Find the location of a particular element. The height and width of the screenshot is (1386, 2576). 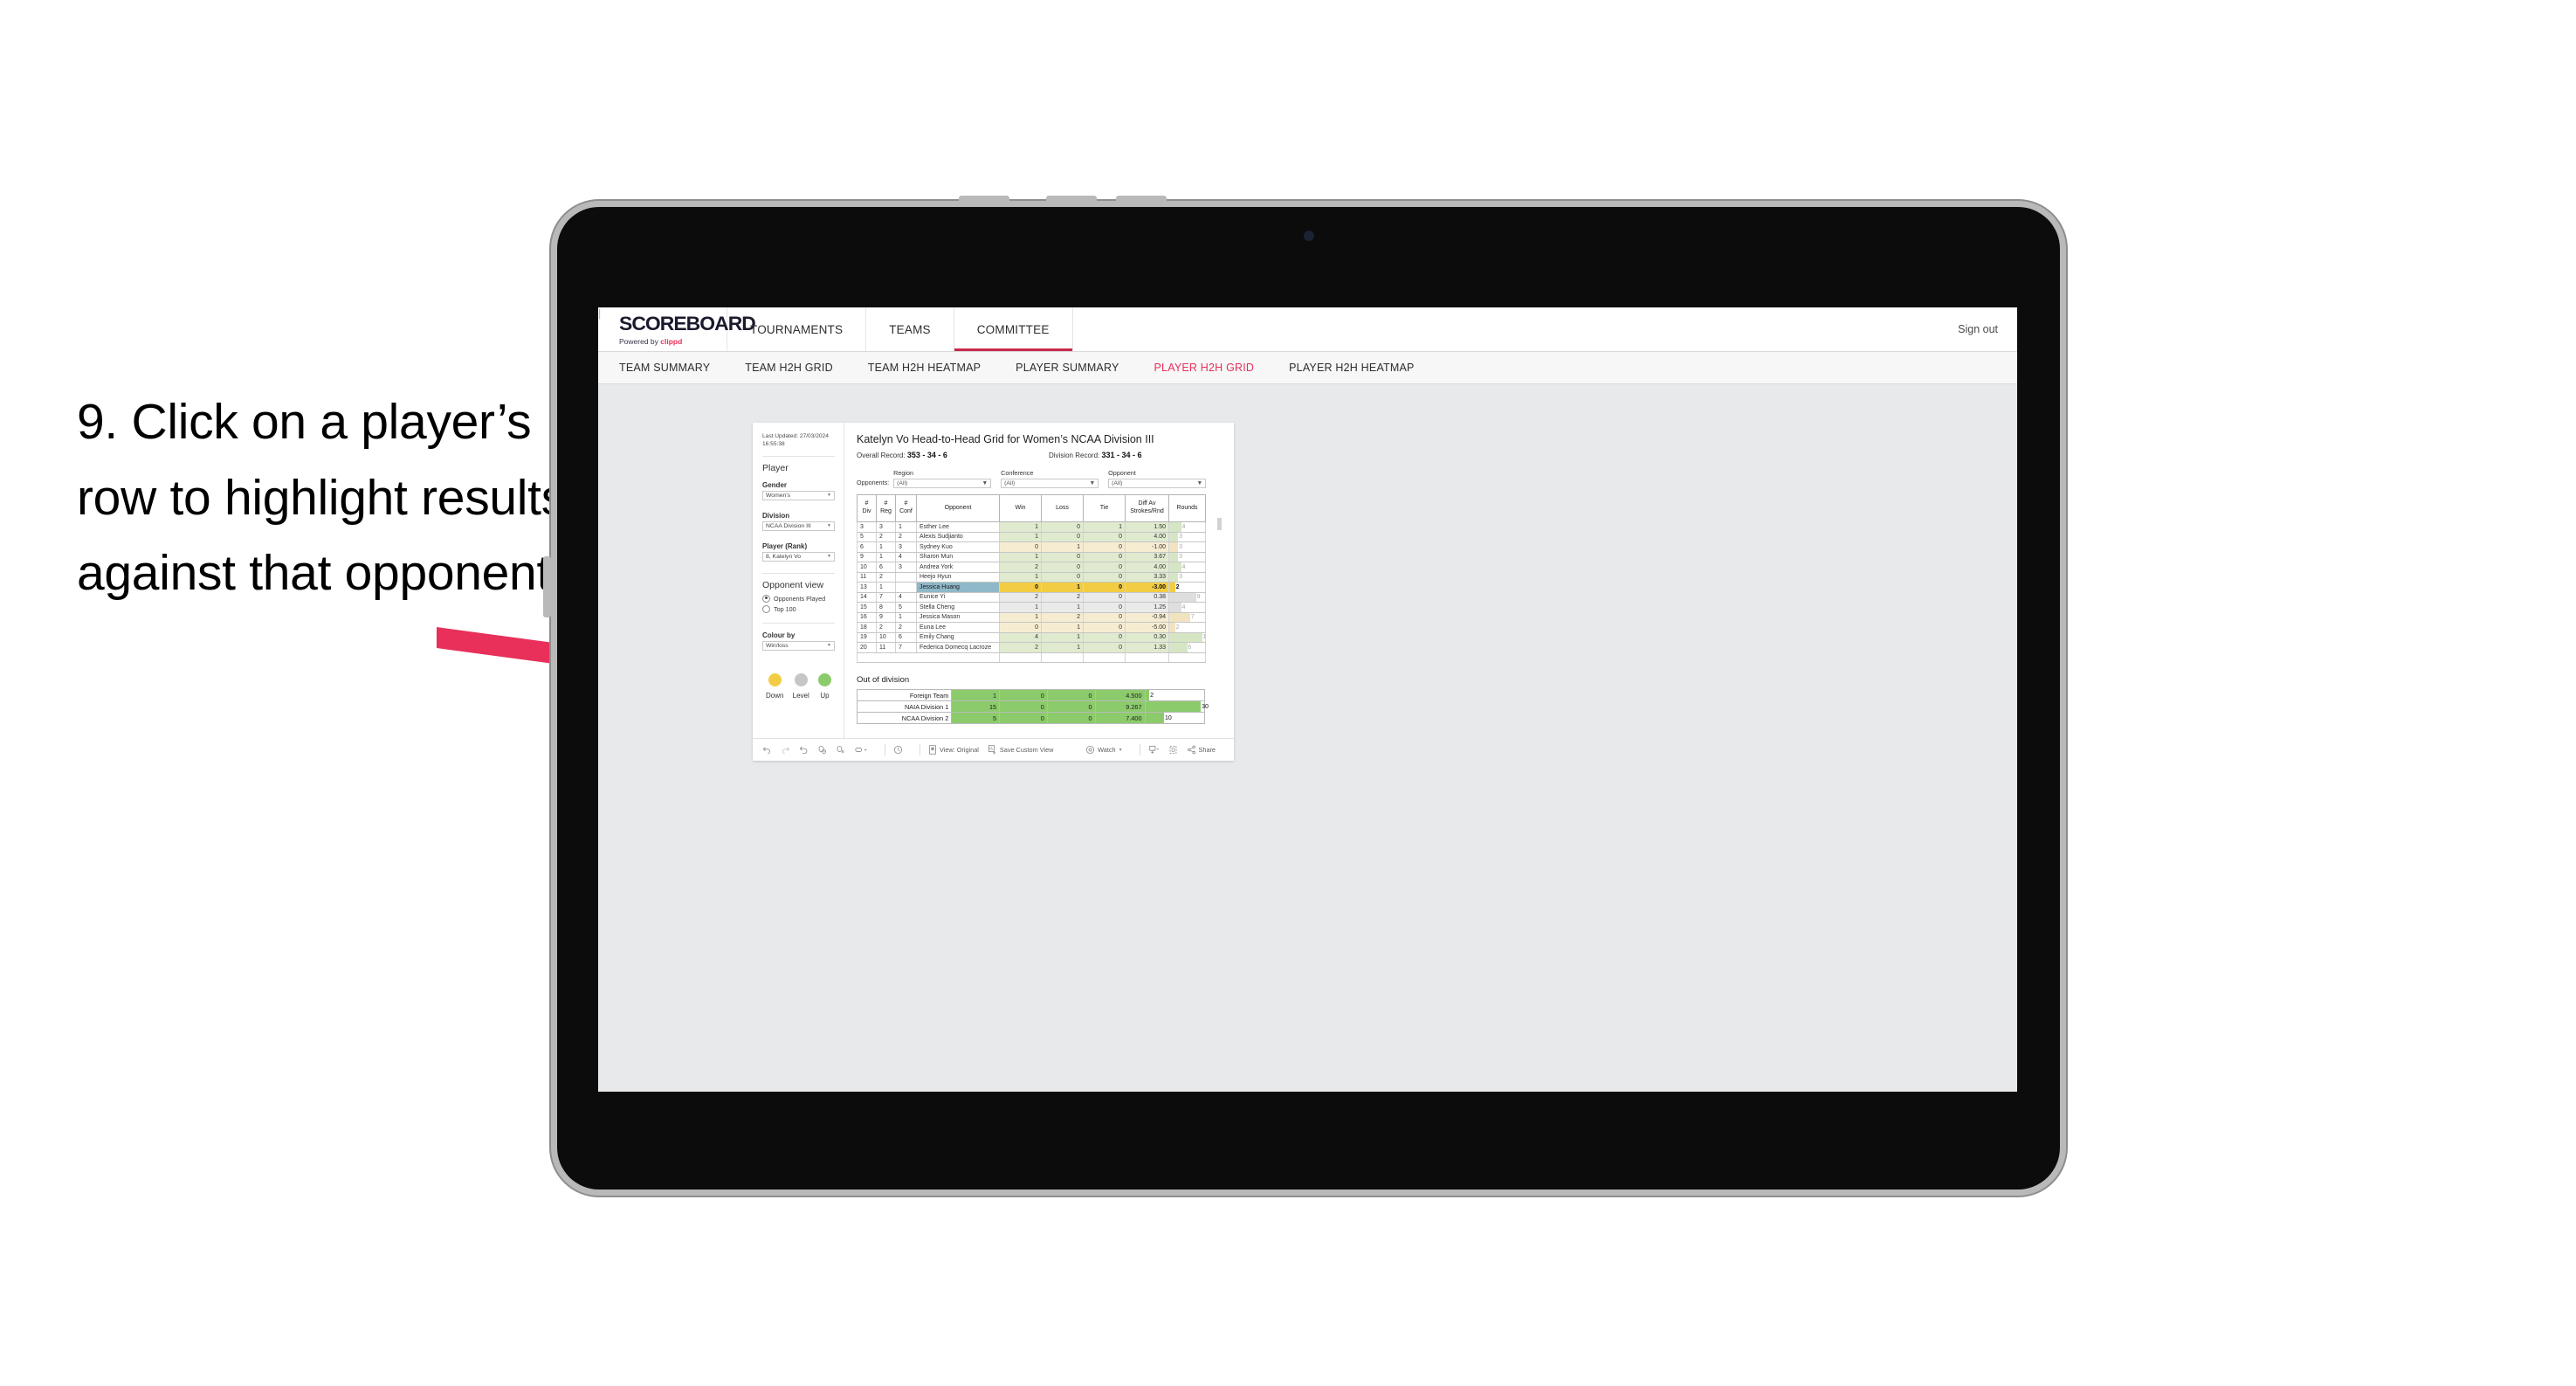

fullscreen-button is located at coordinates (1173, 750).